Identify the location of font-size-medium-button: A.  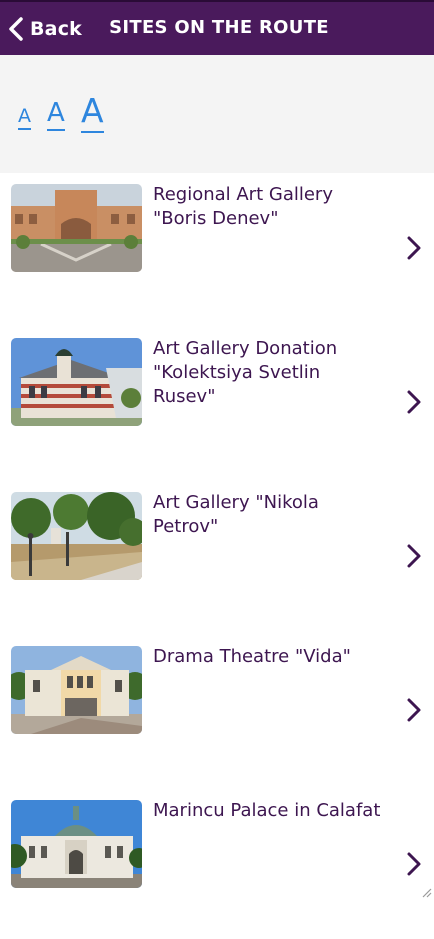
(56, 114).